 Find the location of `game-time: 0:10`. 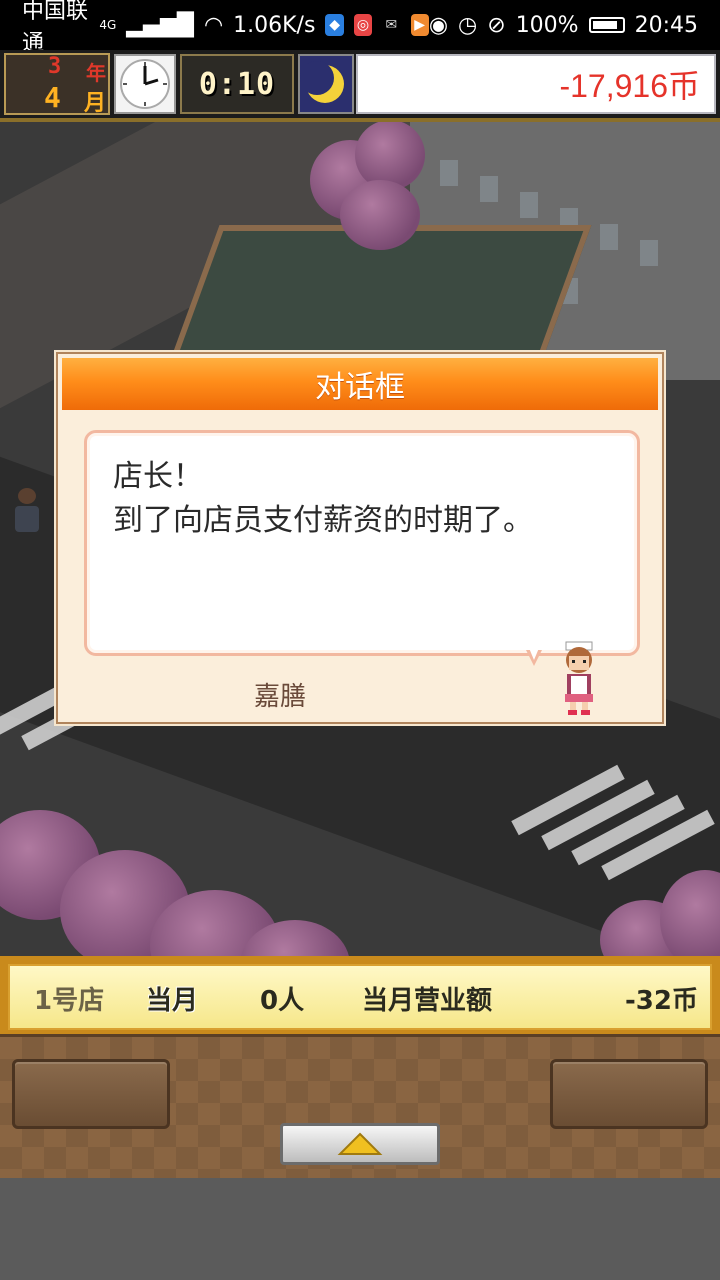

game-time: 0:10 is located at coordinates (237, 84).